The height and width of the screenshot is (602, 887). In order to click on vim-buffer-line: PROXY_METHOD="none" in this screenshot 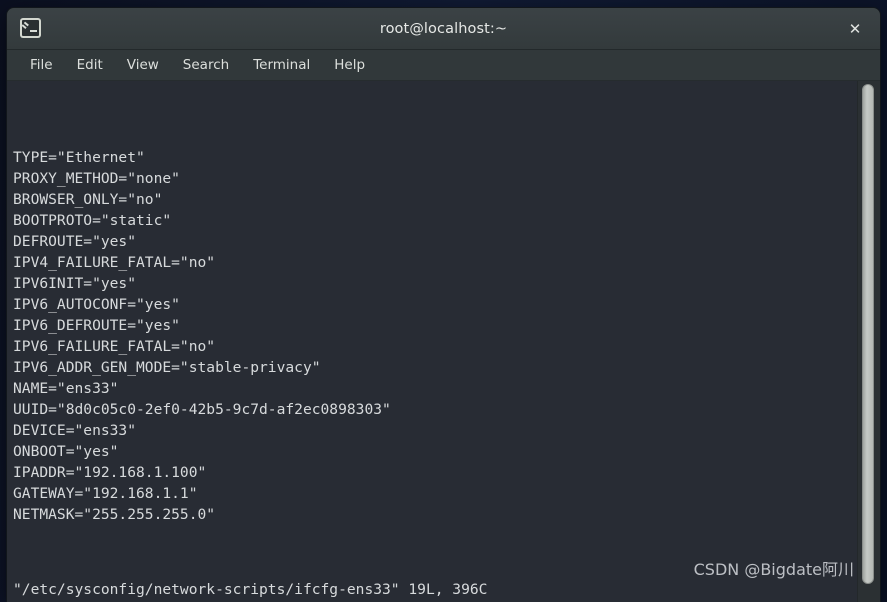, I will do `click(96, 178)`.